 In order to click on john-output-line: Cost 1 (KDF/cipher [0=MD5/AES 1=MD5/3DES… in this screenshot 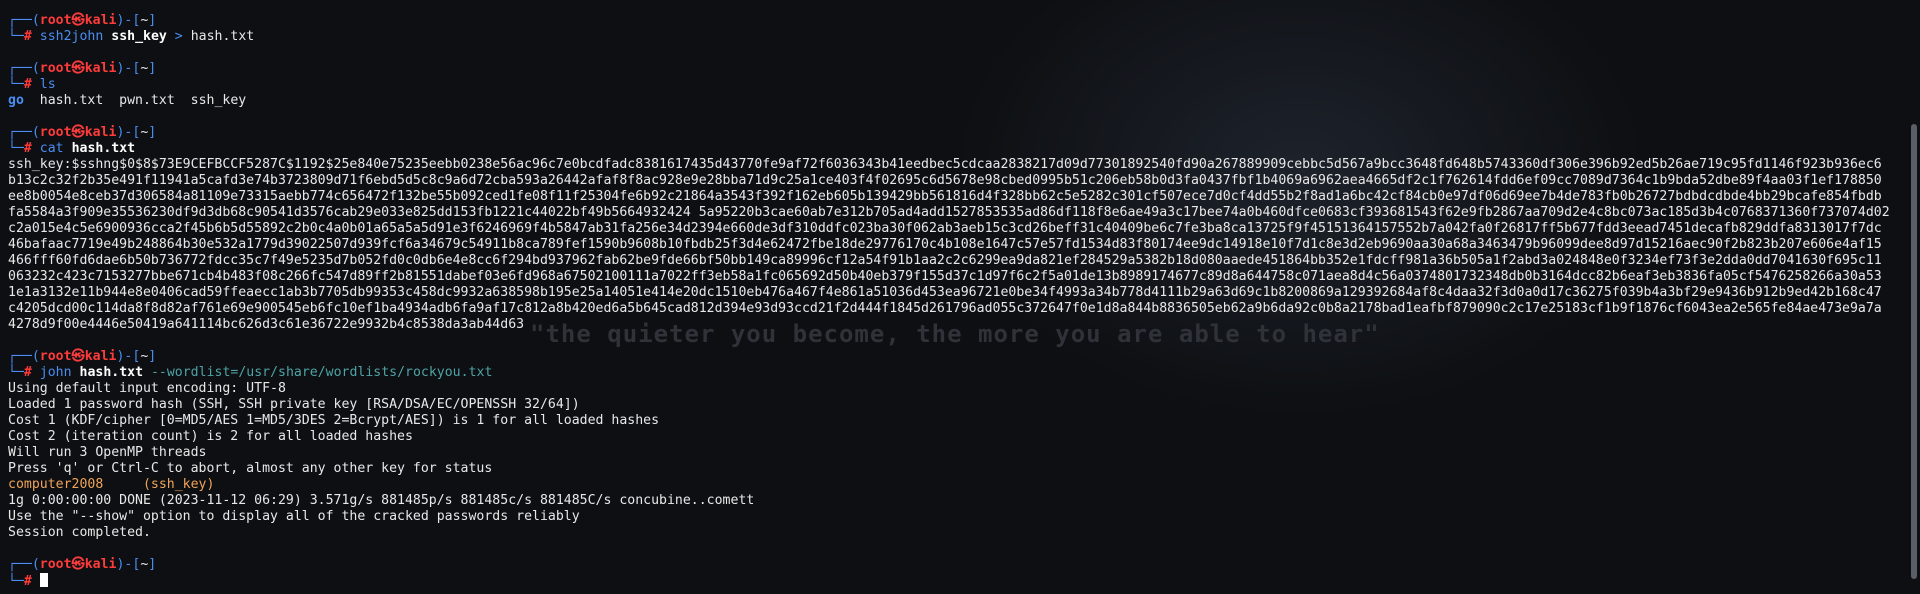, I will do `click(334, 420)`.